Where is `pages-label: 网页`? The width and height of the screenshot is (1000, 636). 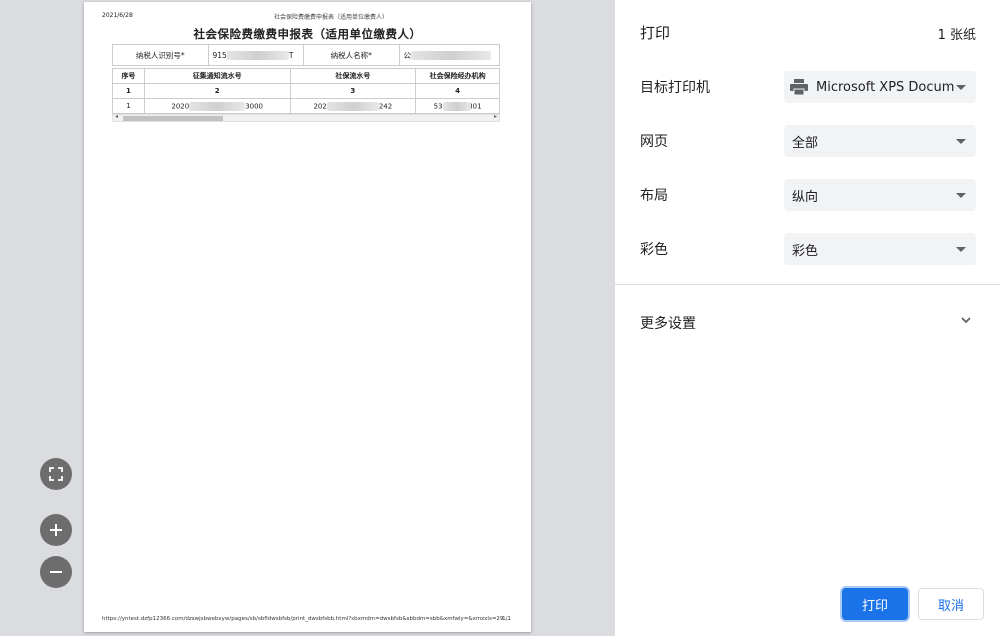 pages-label: 网页 is located at coordinates (654, 142).